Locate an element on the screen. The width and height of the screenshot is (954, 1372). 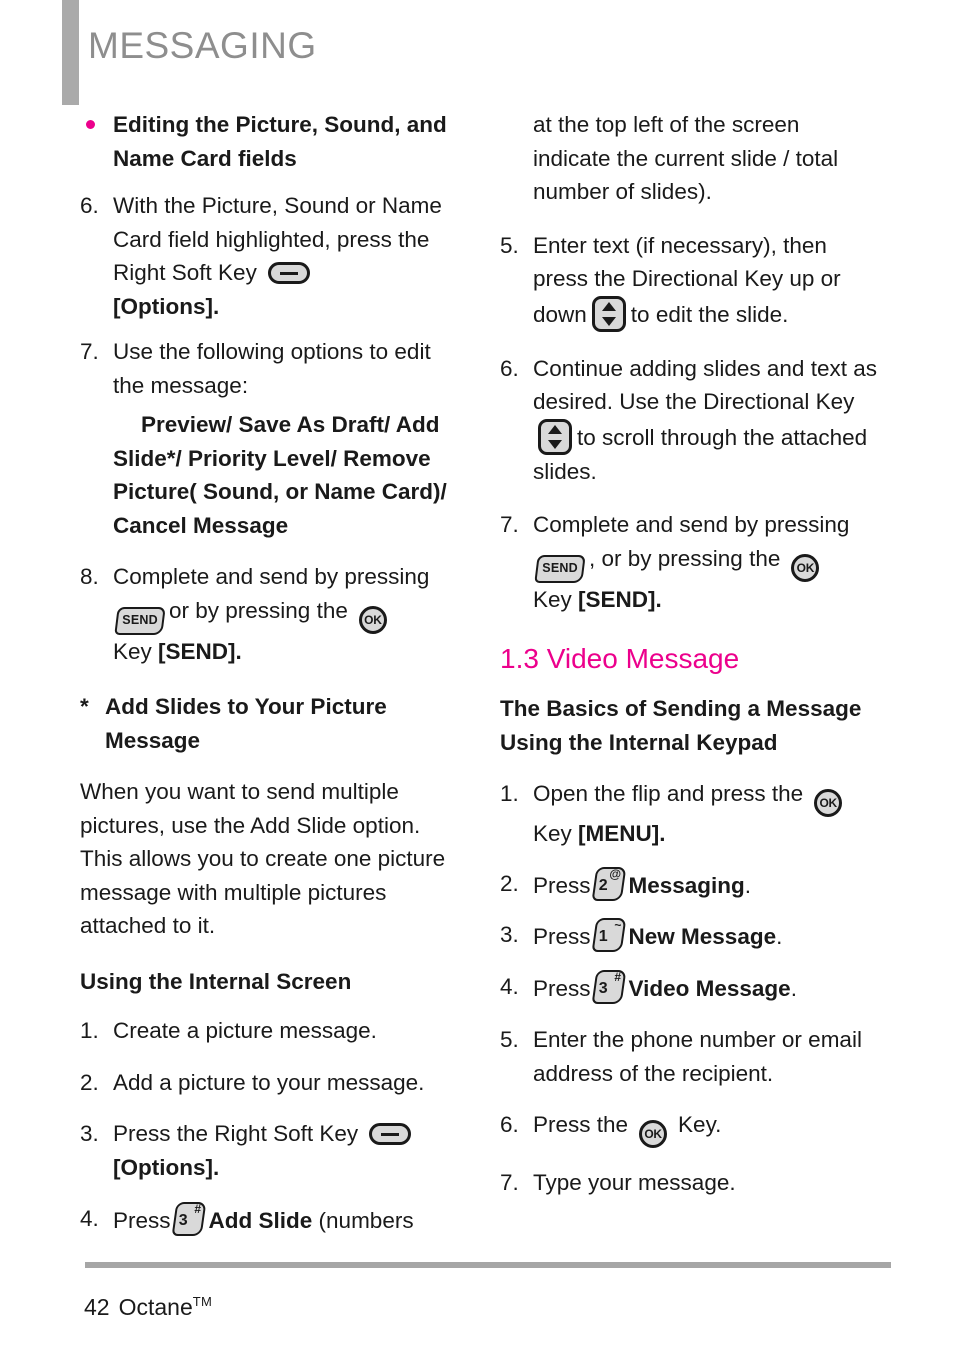
list-item-r7-text-a: Complete and send by pressing is located at coordinates (691, 524).